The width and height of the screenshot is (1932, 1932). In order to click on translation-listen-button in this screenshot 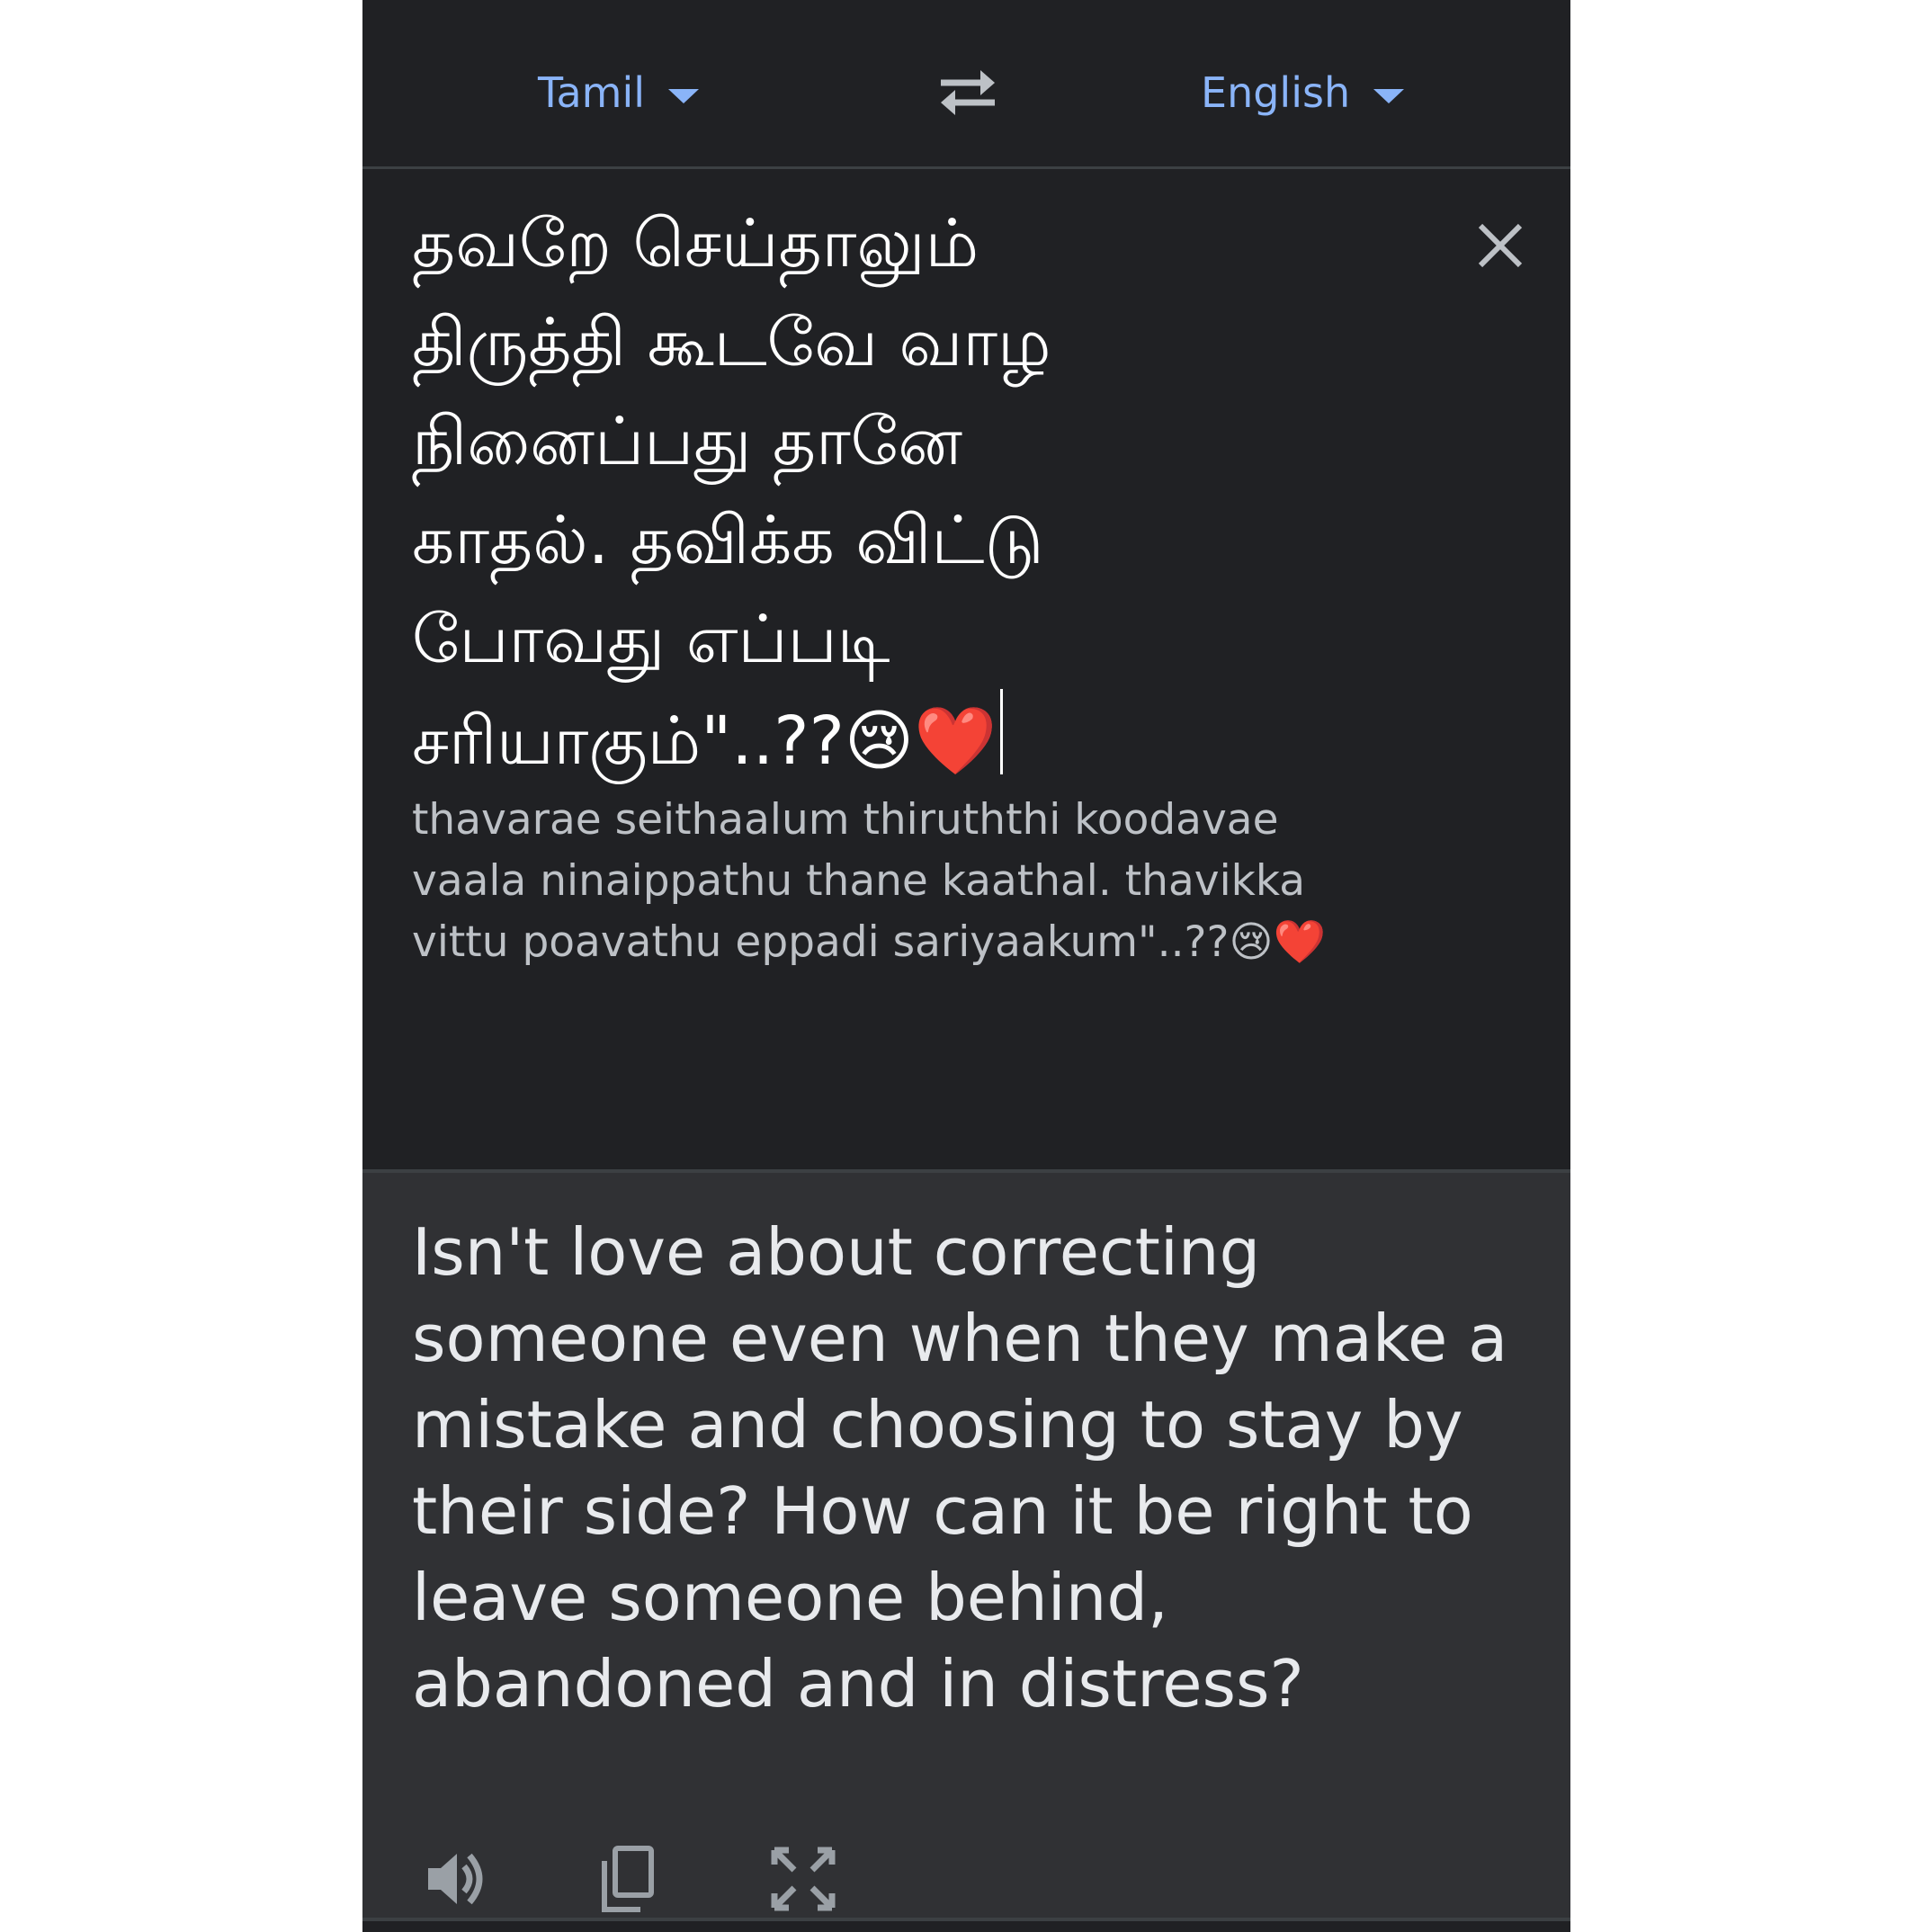, I will do `click(457, 1879)`.